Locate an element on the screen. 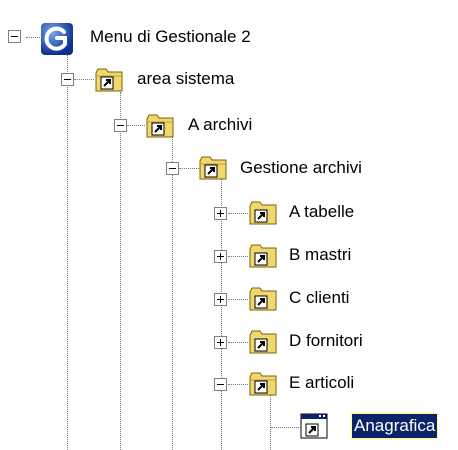  tree-node-label: area sistema is located at coordinates (185, 79).